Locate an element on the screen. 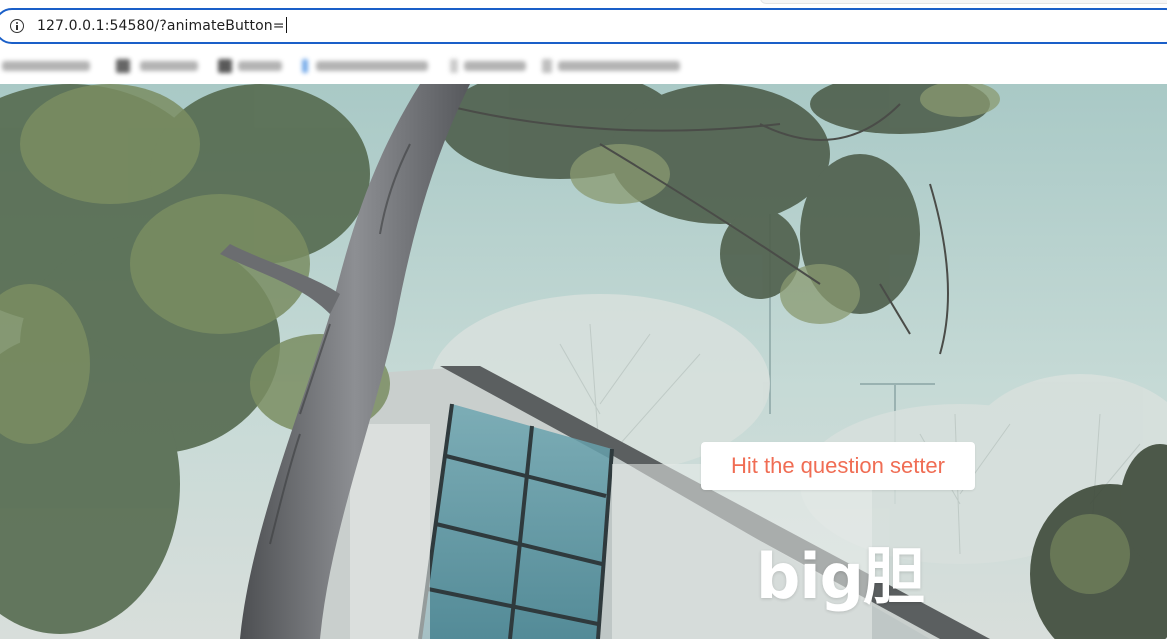 Image resolution: width=1167 pixels, height=639 pixels. tab-edge is located at coordinates (963, 2).